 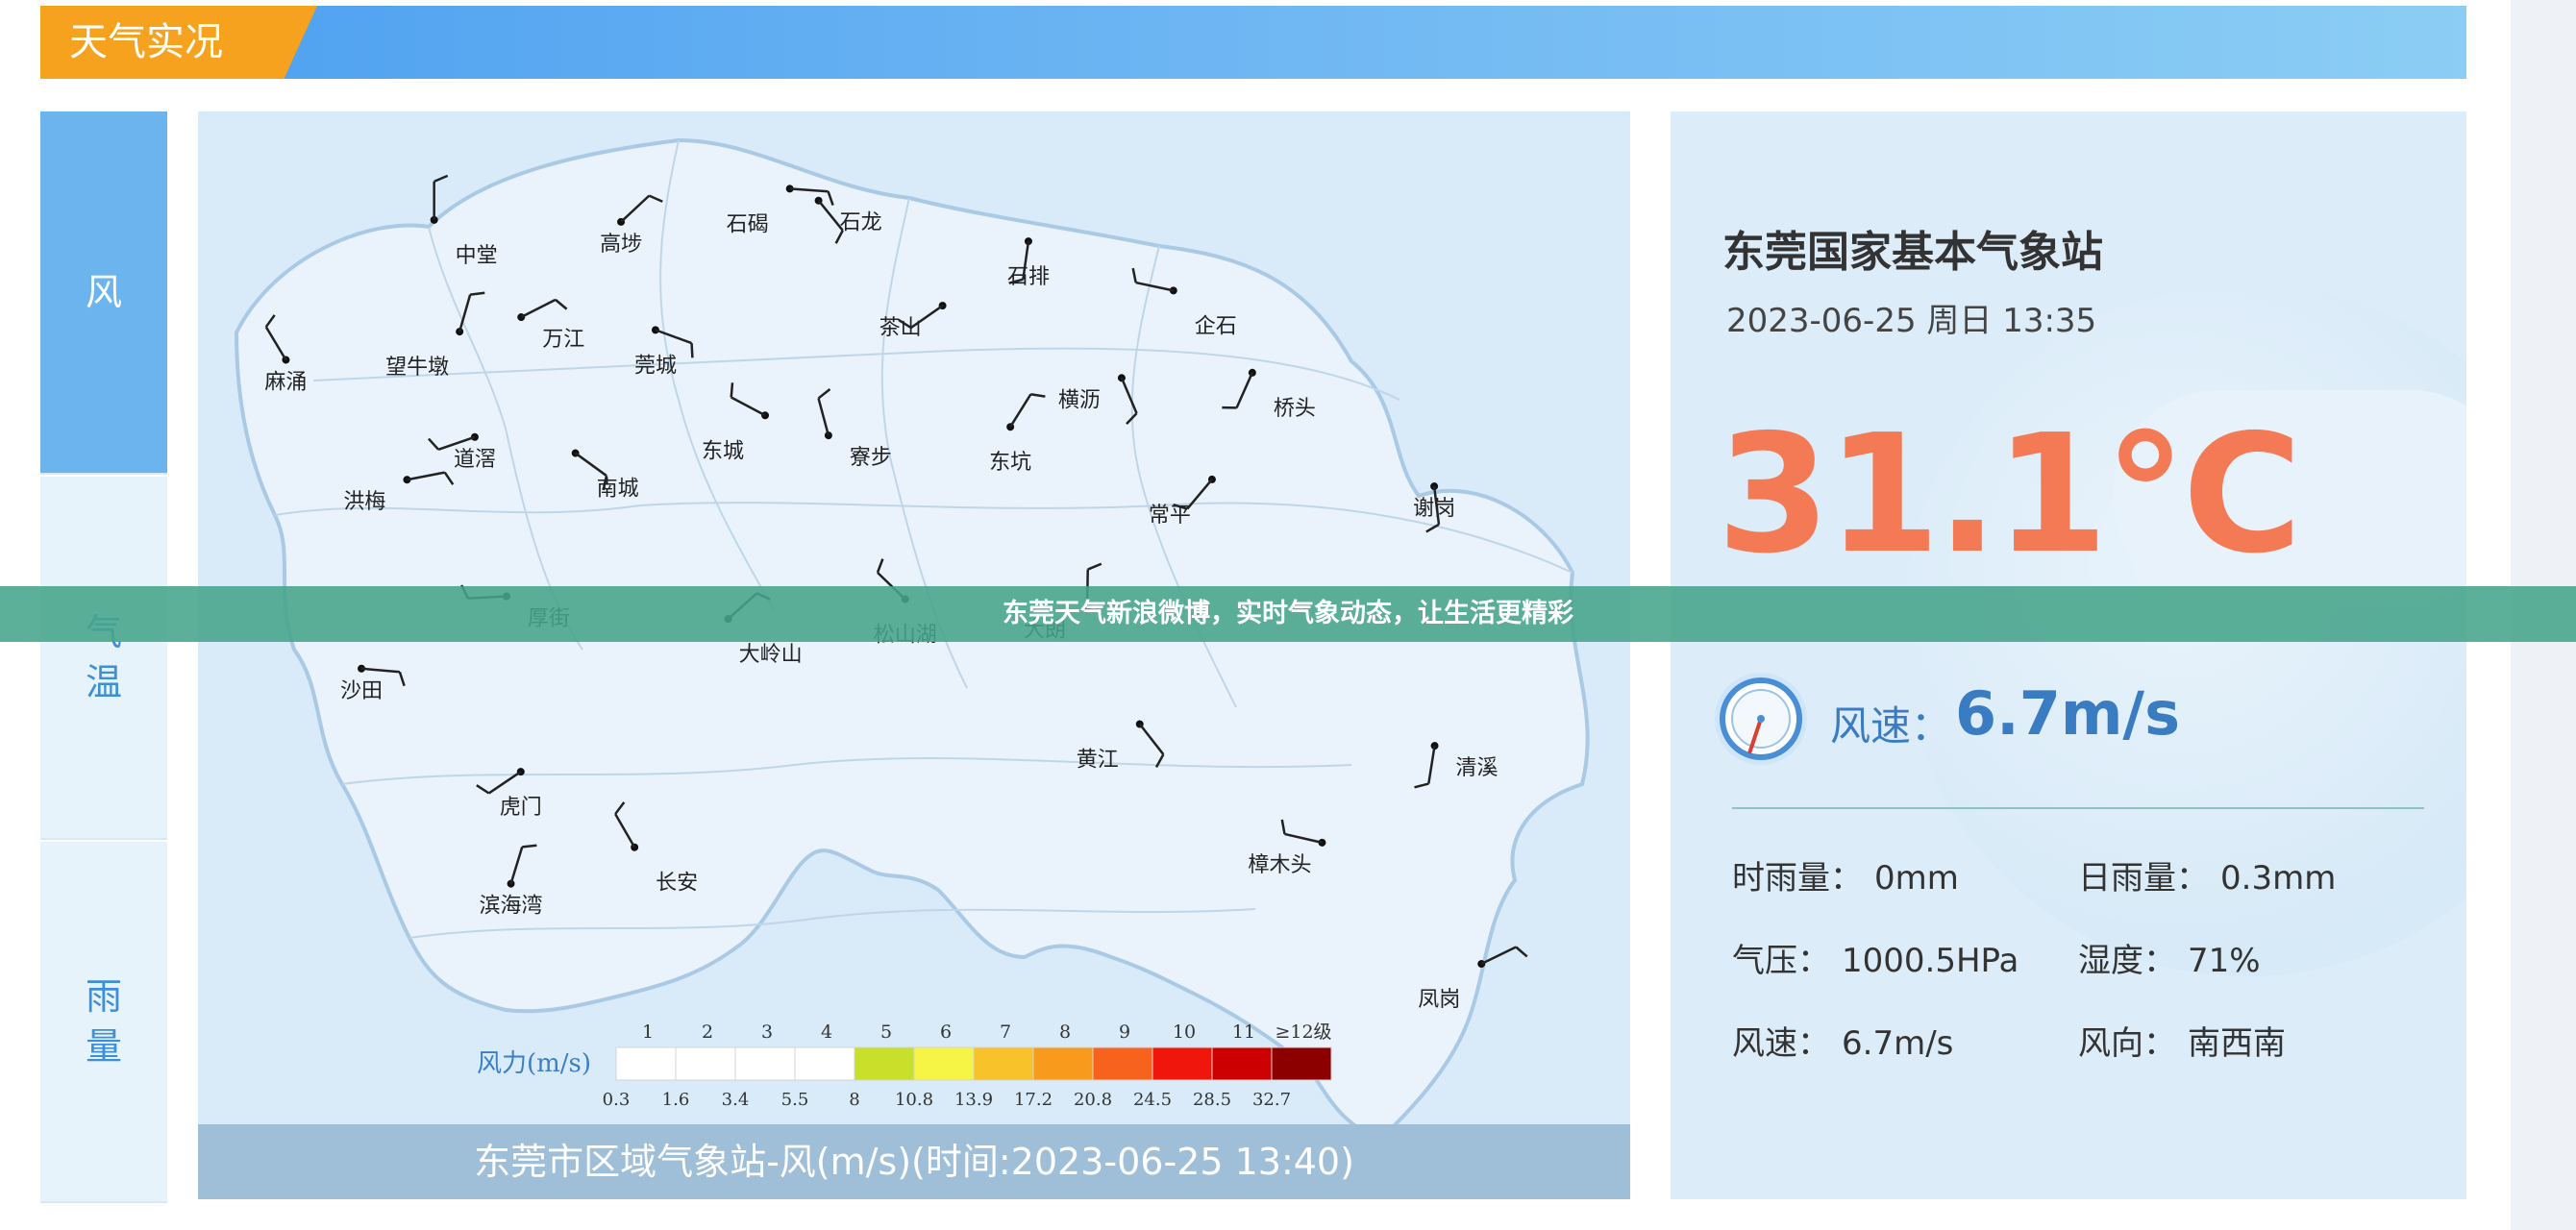 What do you see at coordinates (178, 43) in the screenshot?
I see `header-title: 天气实况` at bounding box center [178, 43].